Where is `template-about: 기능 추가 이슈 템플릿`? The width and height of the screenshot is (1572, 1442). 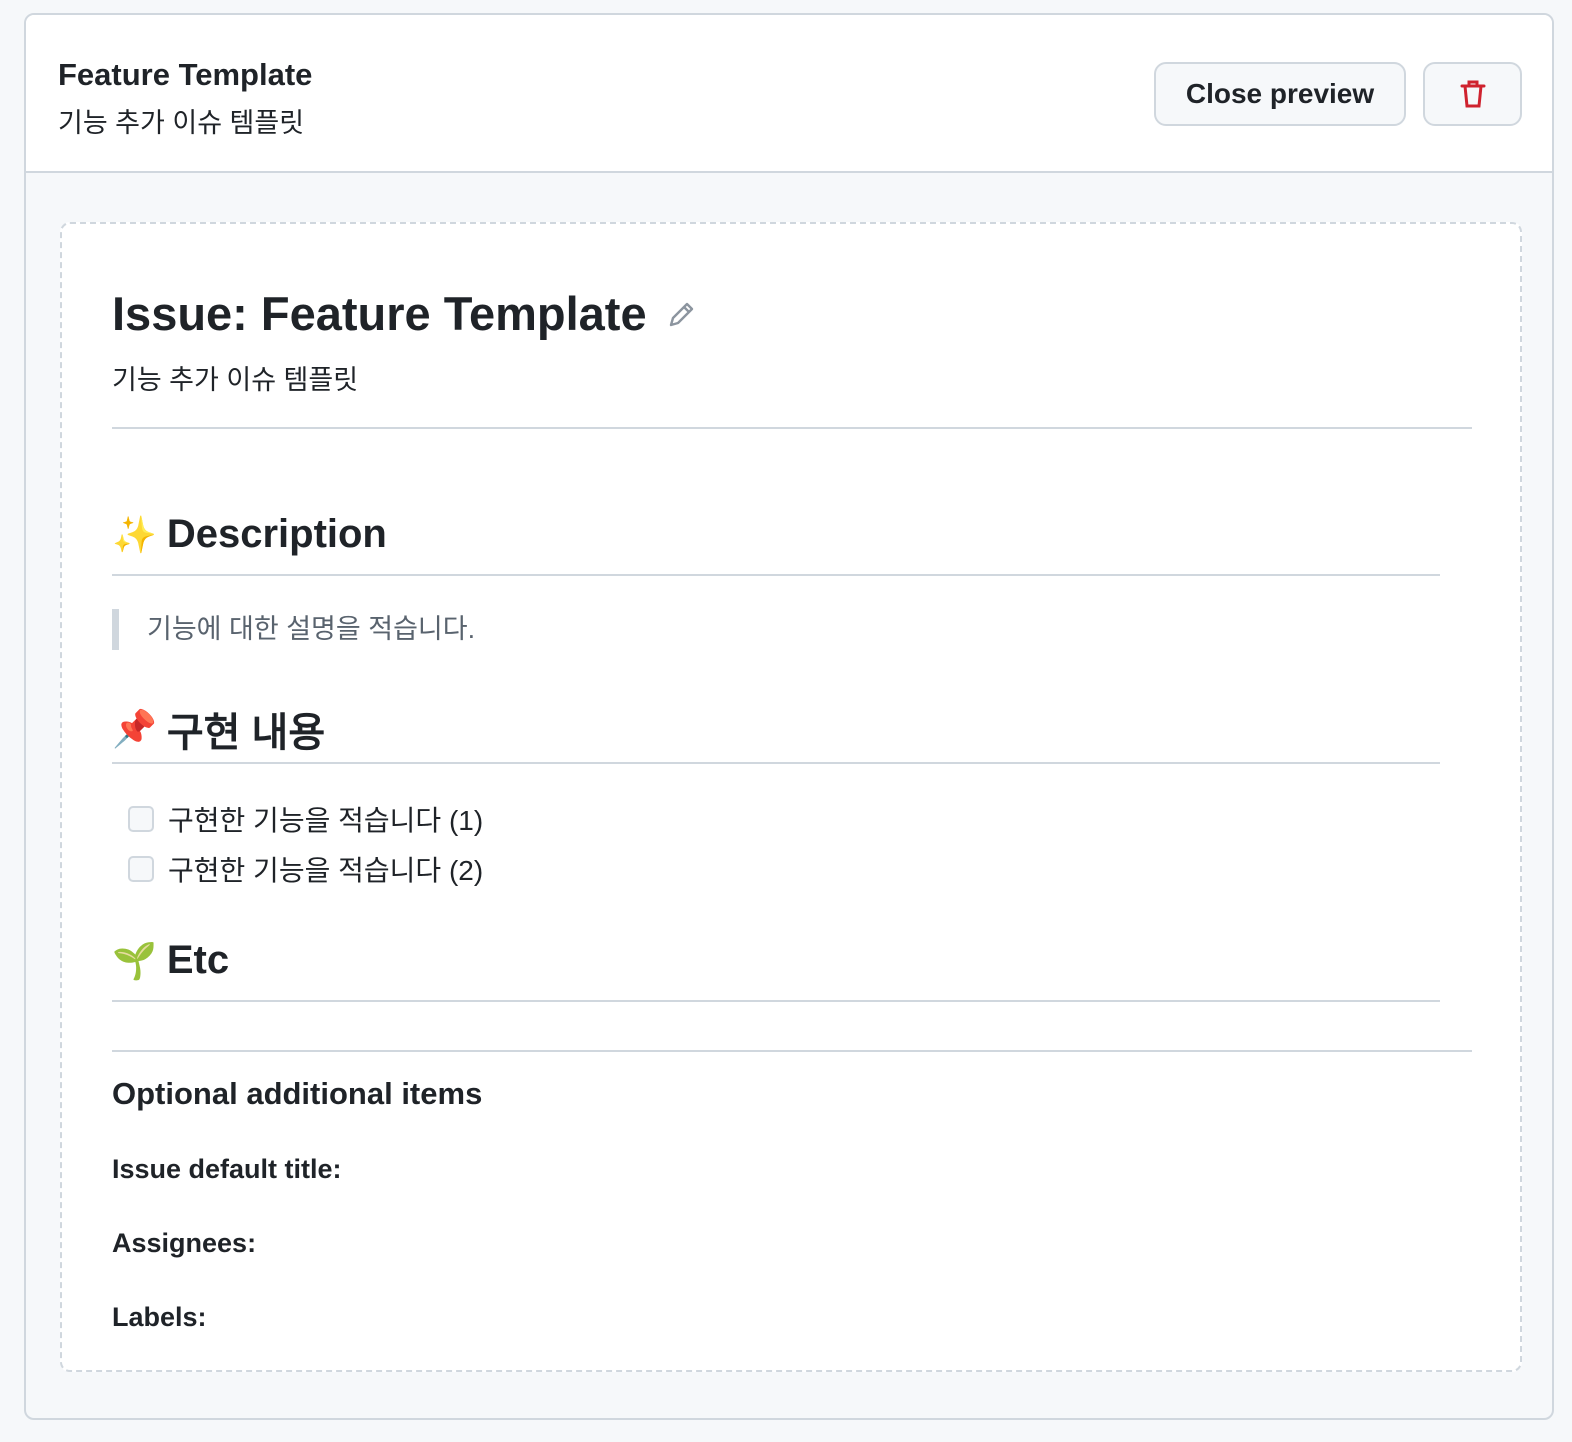 template-about: 기능 추가 이슈 템플릿 is located at coordinates (181, 123).